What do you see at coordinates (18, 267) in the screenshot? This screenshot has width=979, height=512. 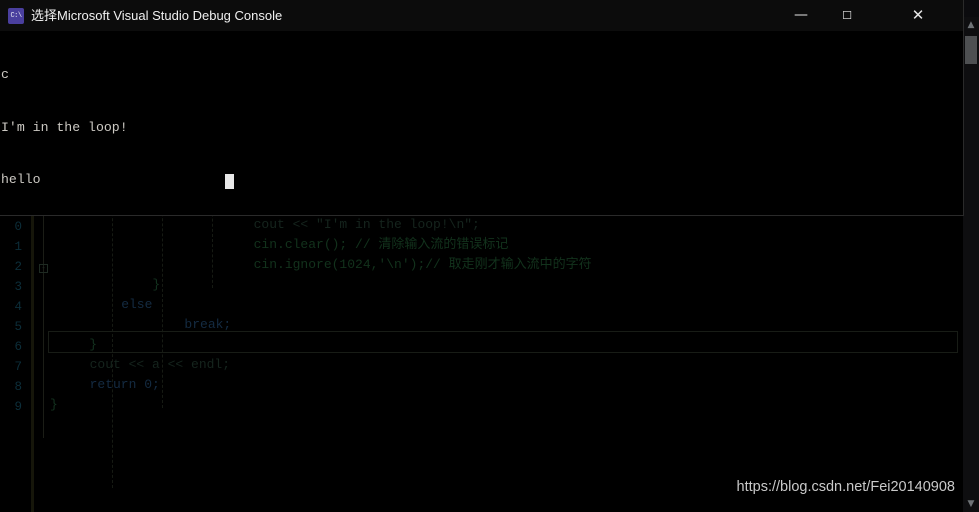 I see `line-number: 2` at bounding box center [18, 267].